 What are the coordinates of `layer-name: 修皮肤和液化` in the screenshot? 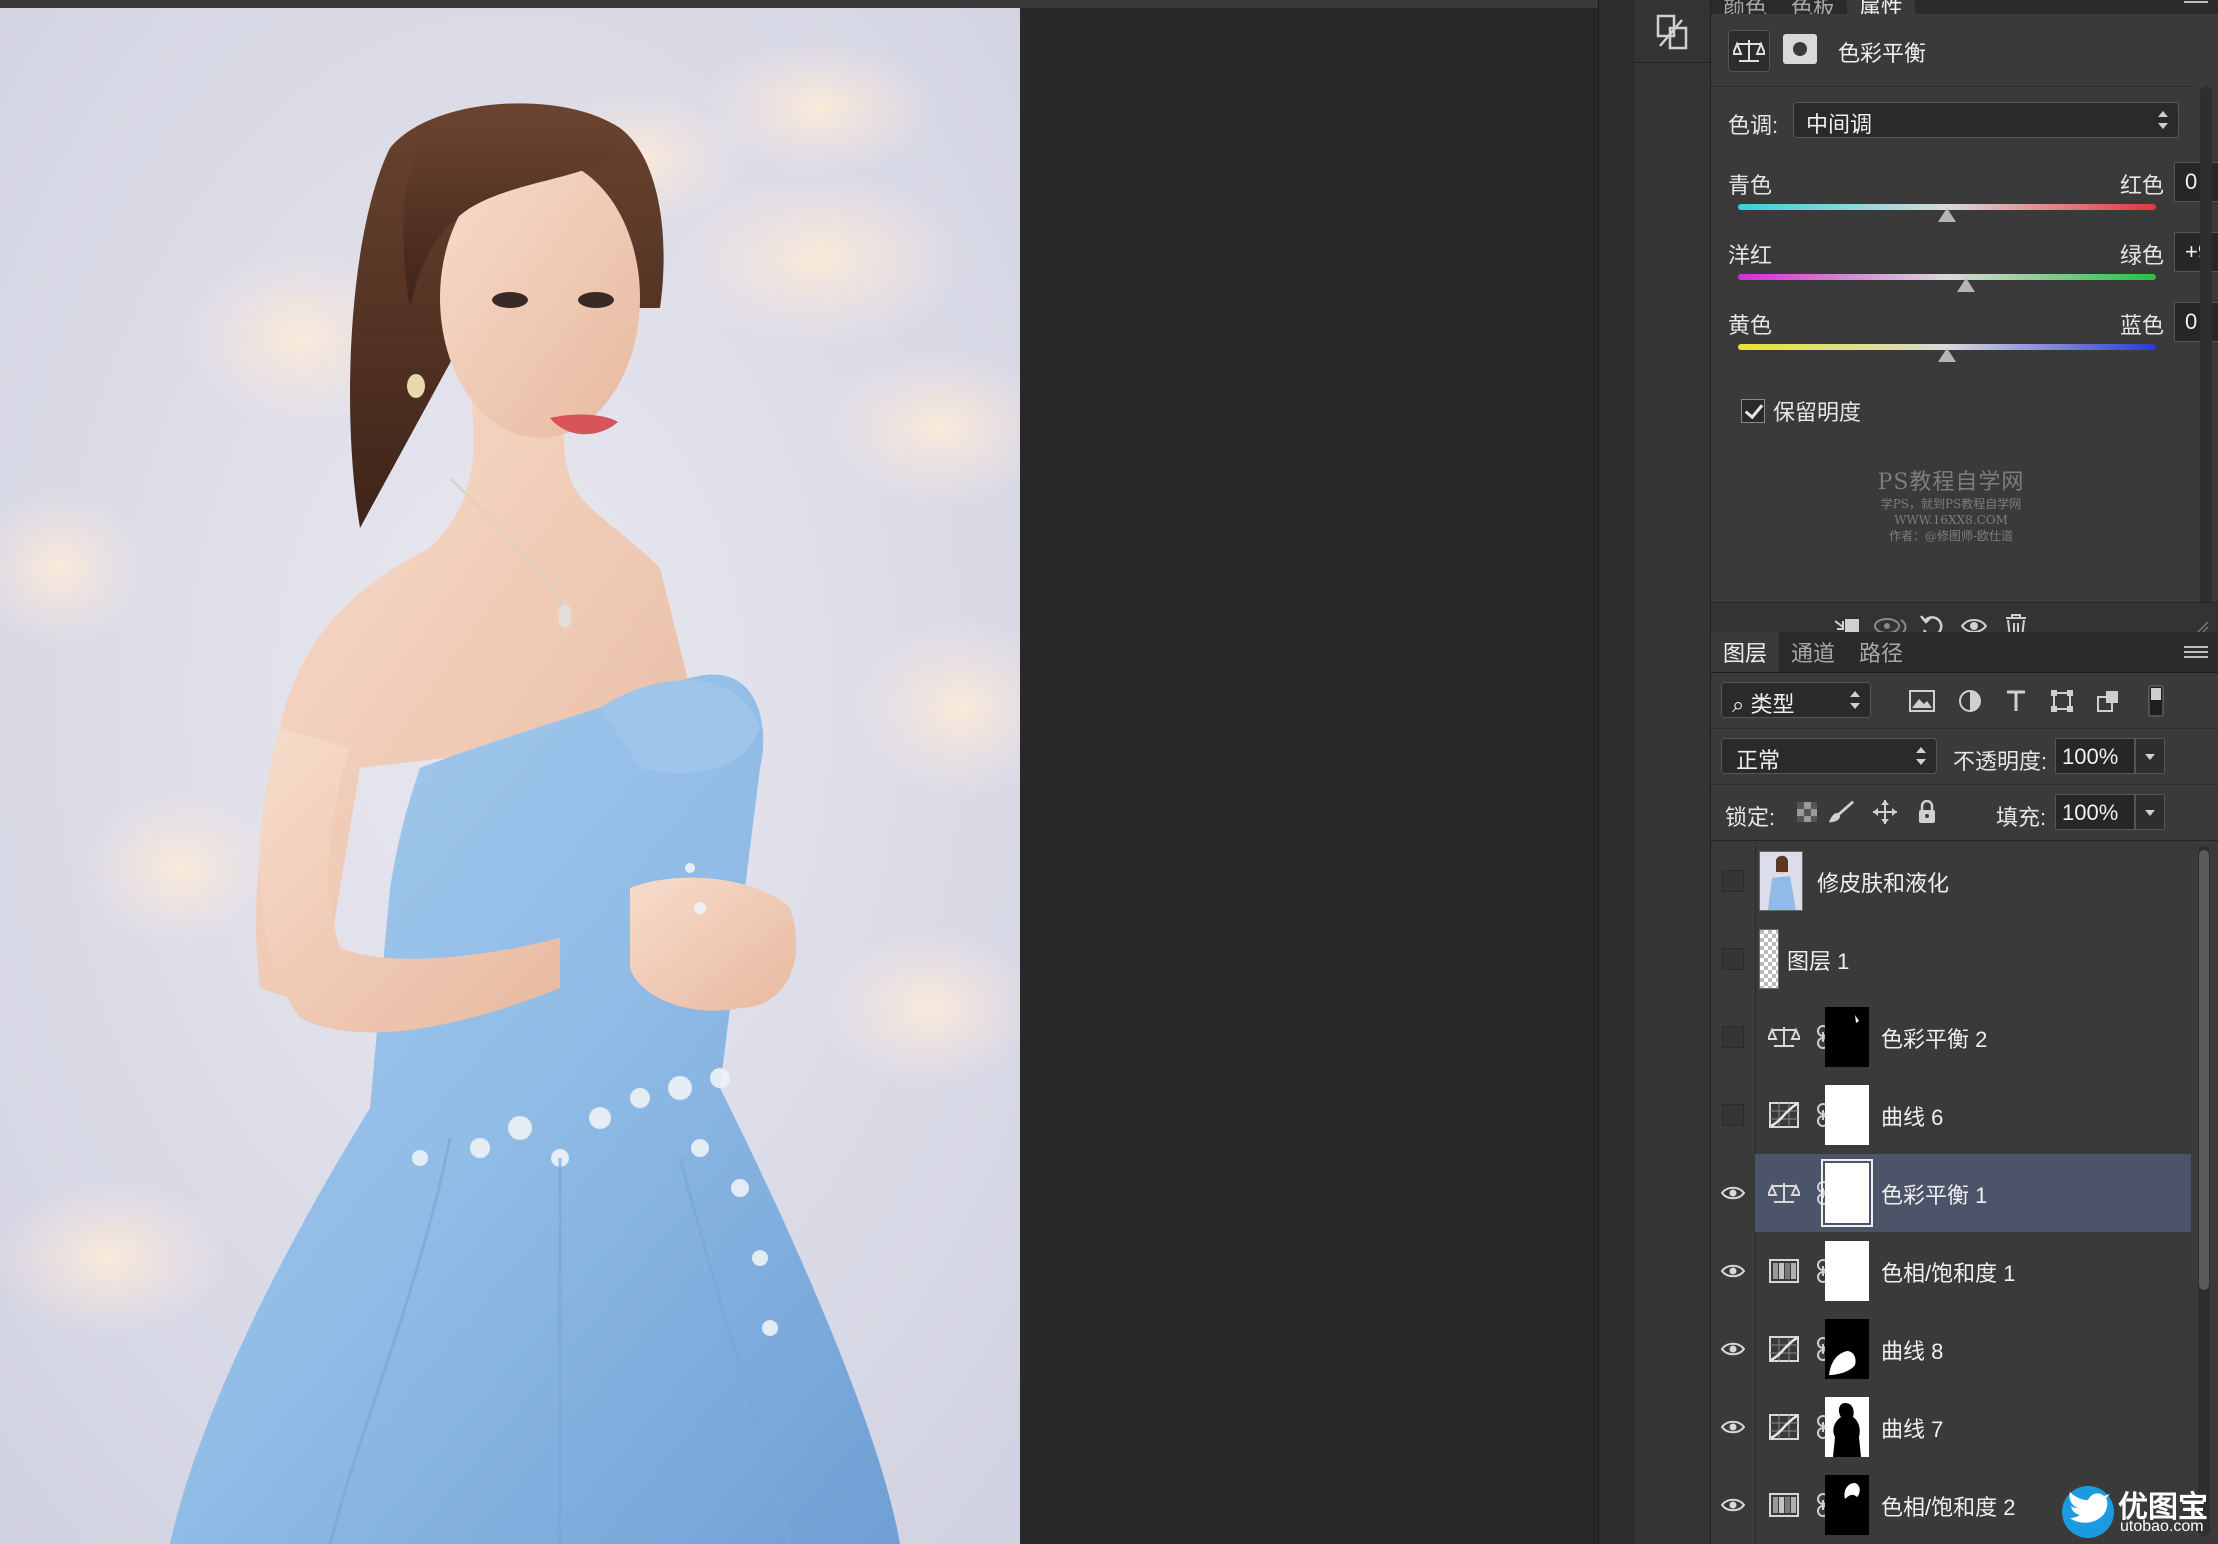 It's located at (1883, 883).